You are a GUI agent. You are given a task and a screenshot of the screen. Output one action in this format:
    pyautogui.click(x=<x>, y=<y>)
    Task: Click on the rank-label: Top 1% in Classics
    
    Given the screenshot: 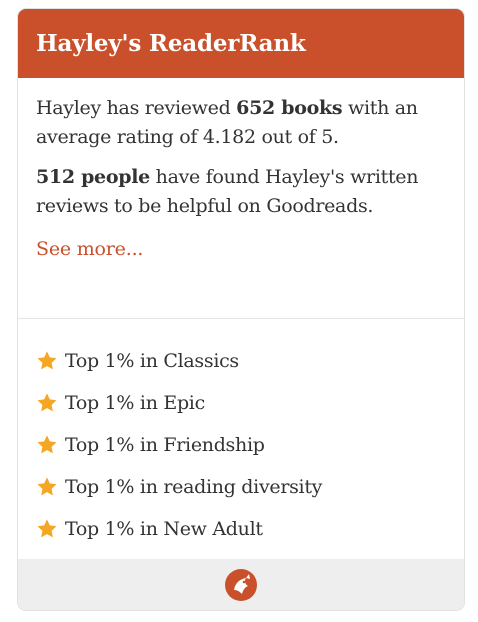 What is the action you would take?
    pyautogui.click(x=152, y=361)
    